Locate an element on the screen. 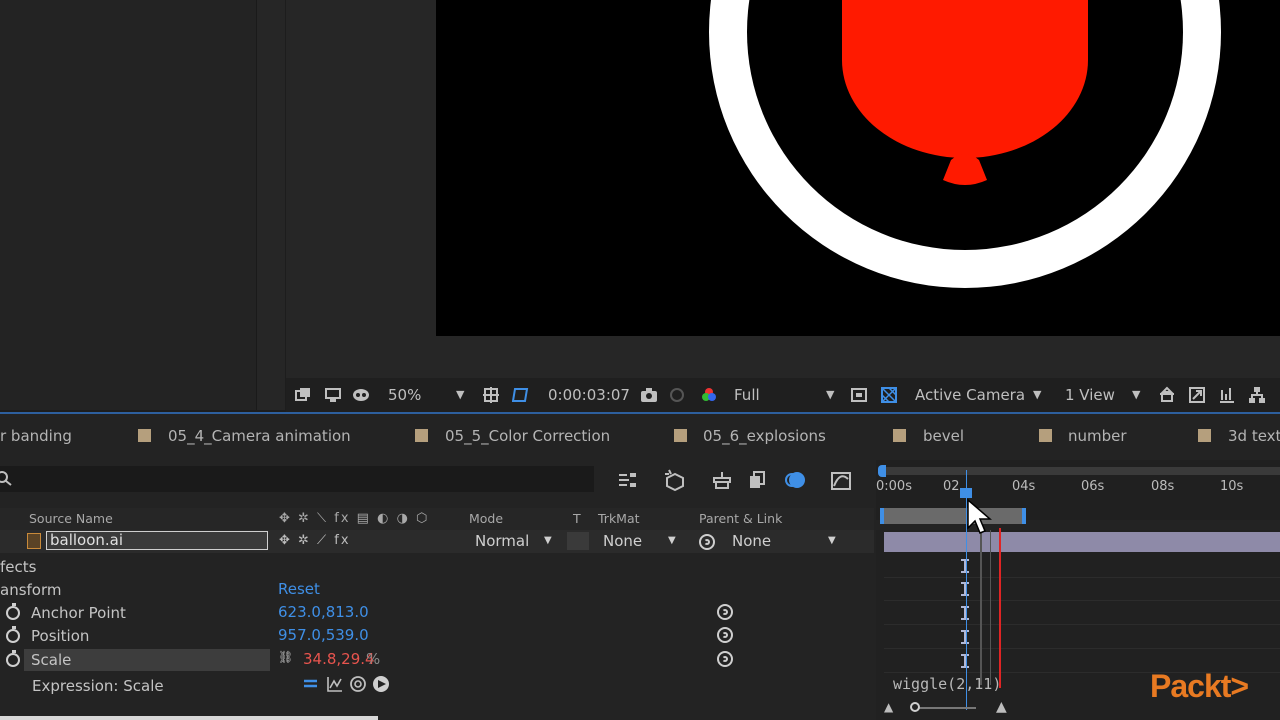 This screenshot has height=720, width=1280. view-layout-dropdown: 1 View is located at coordinates (1090, 395).